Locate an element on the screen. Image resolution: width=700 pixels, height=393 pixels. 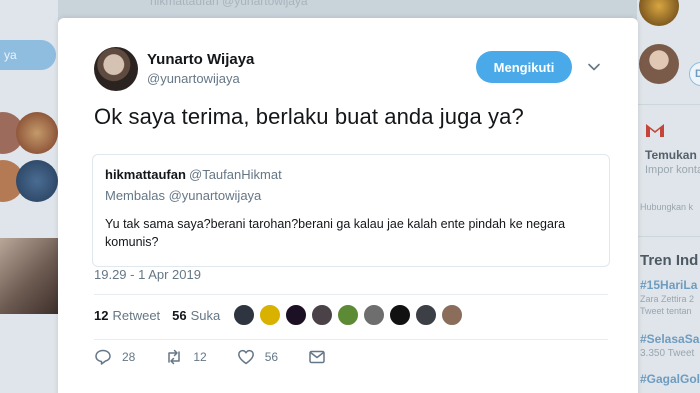
author-name: Yunarto Wijaya is located at coordinates (200, 59).